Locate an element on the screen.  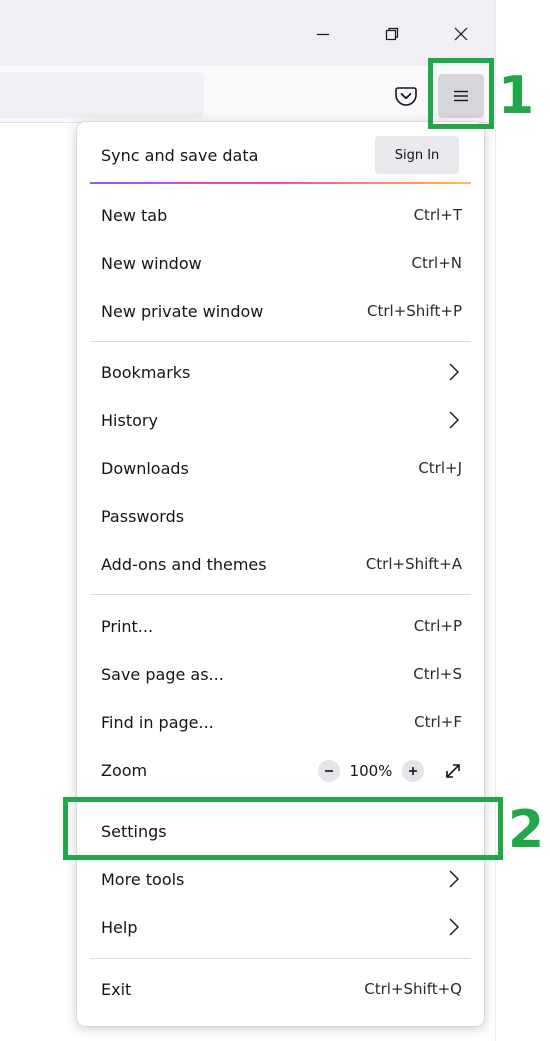
menu-item-shortcut: Ctrl+Shift+Q is located at coordinates (413, 989).